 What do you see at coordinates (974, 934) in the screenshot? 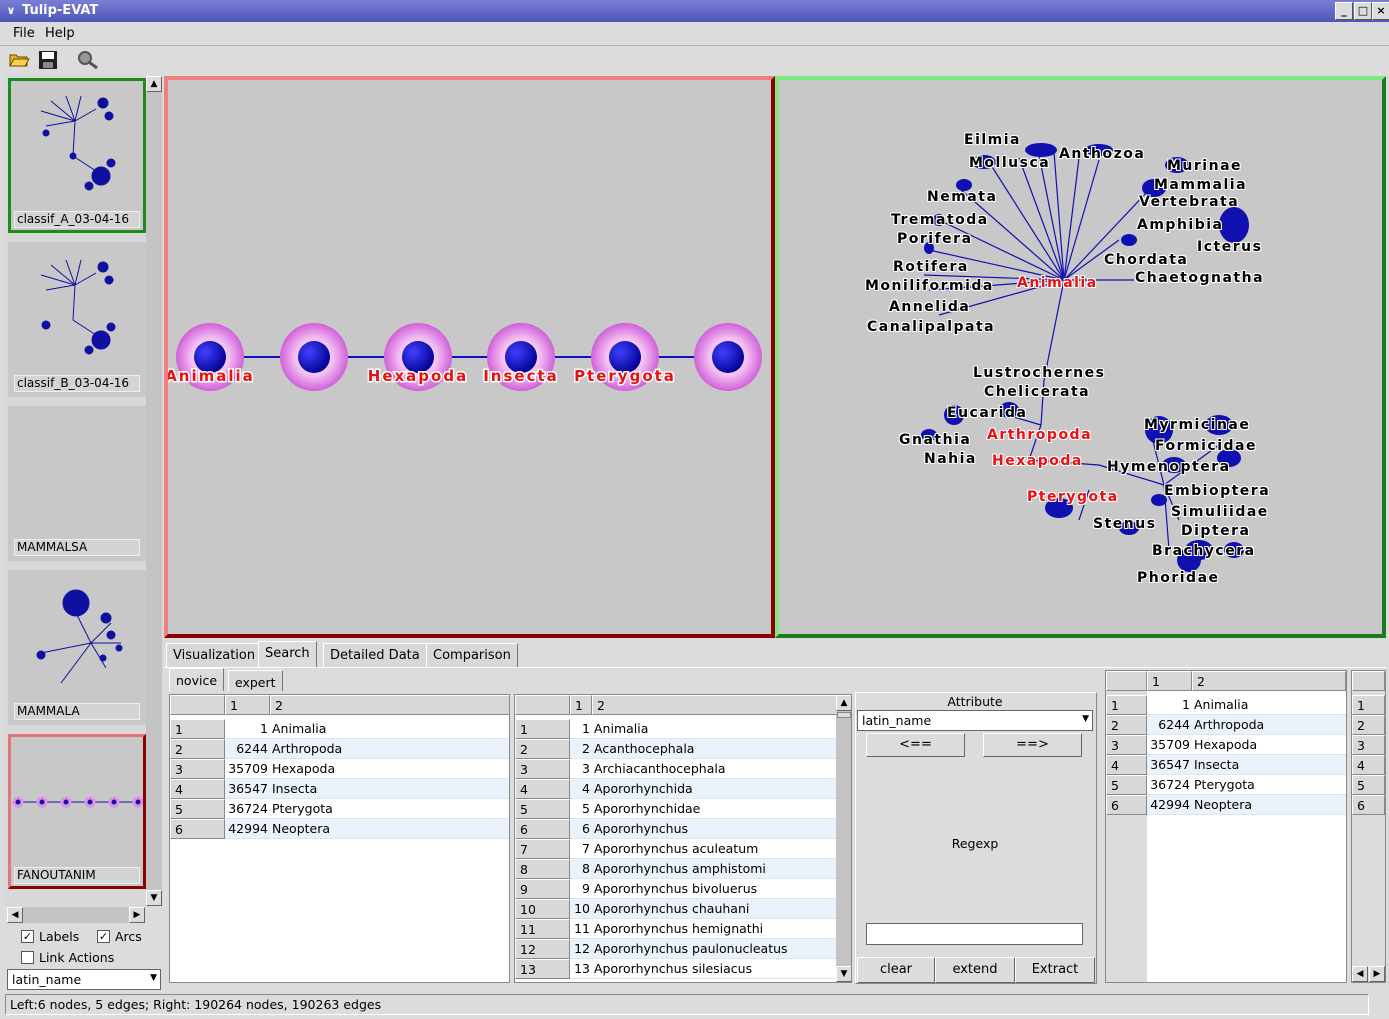
I see `regexp-input` at bounding box center [974, 934].